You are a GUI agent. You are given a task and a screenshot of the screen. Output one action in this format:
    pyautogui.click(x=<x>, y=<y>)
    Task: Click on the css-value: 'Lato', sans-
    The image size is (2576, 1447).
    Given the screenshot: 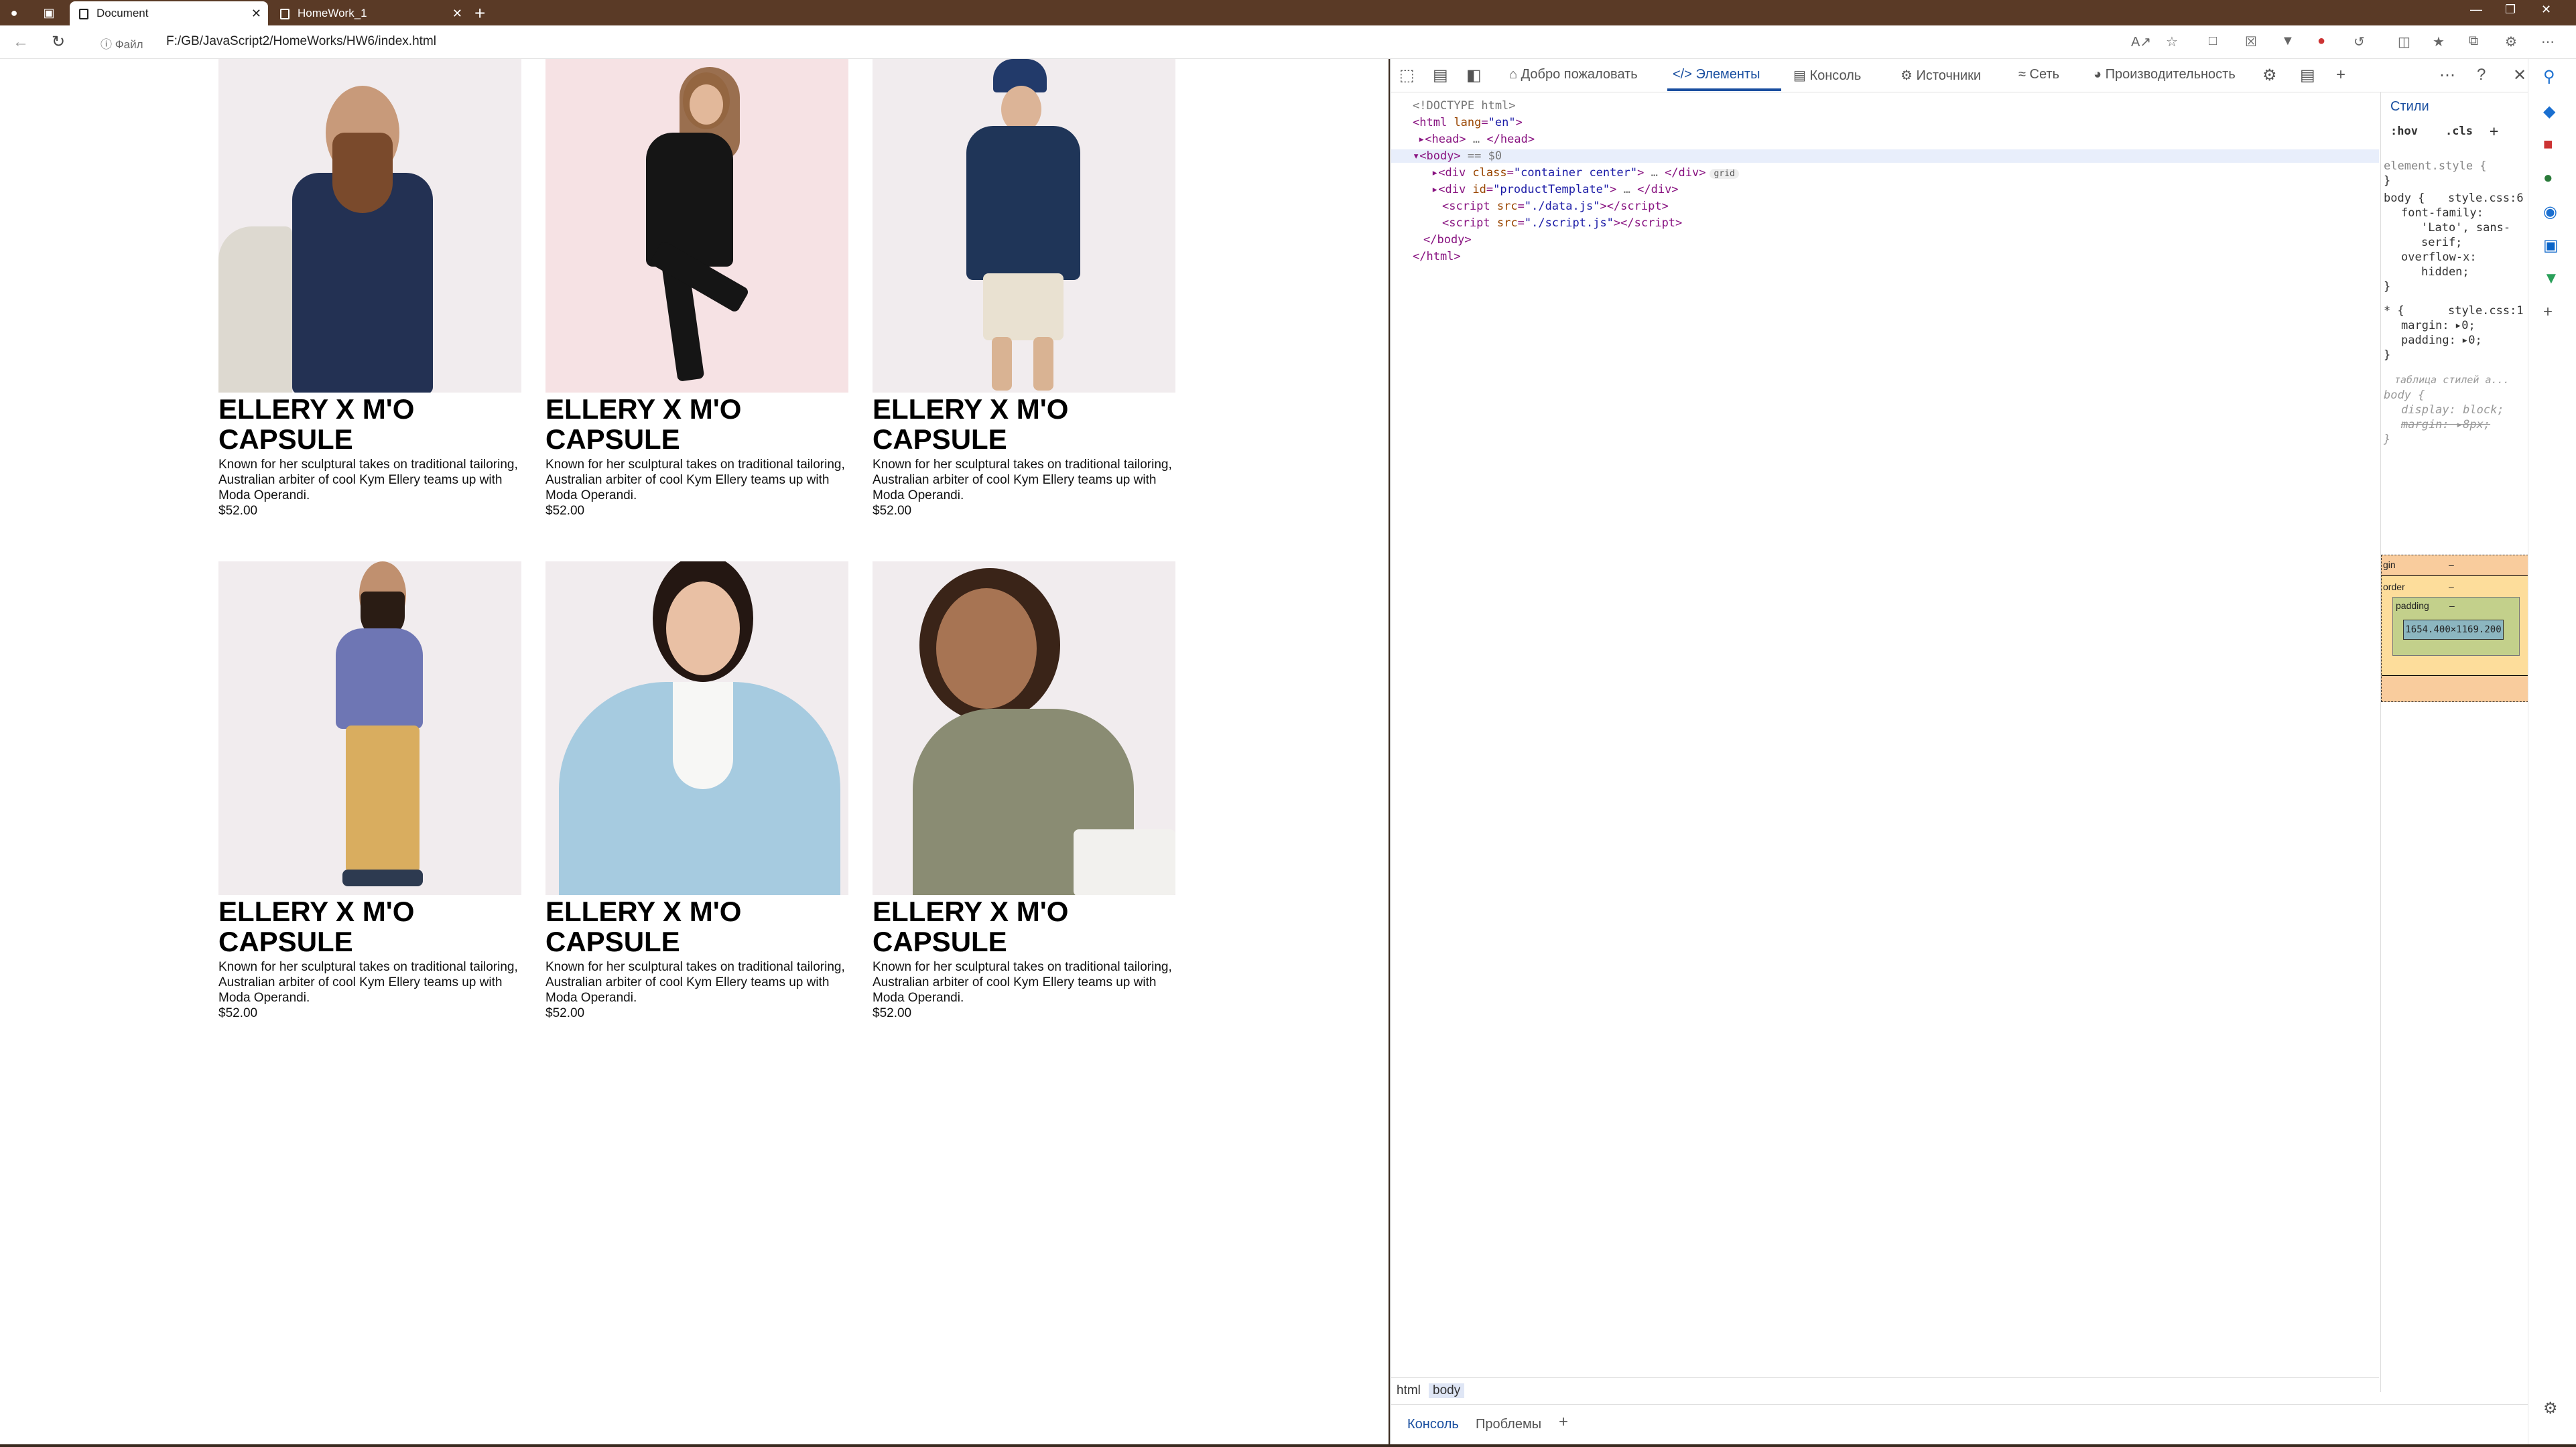 What is the action you would take?
    pyautogui.click(x=2465, y=227)
    